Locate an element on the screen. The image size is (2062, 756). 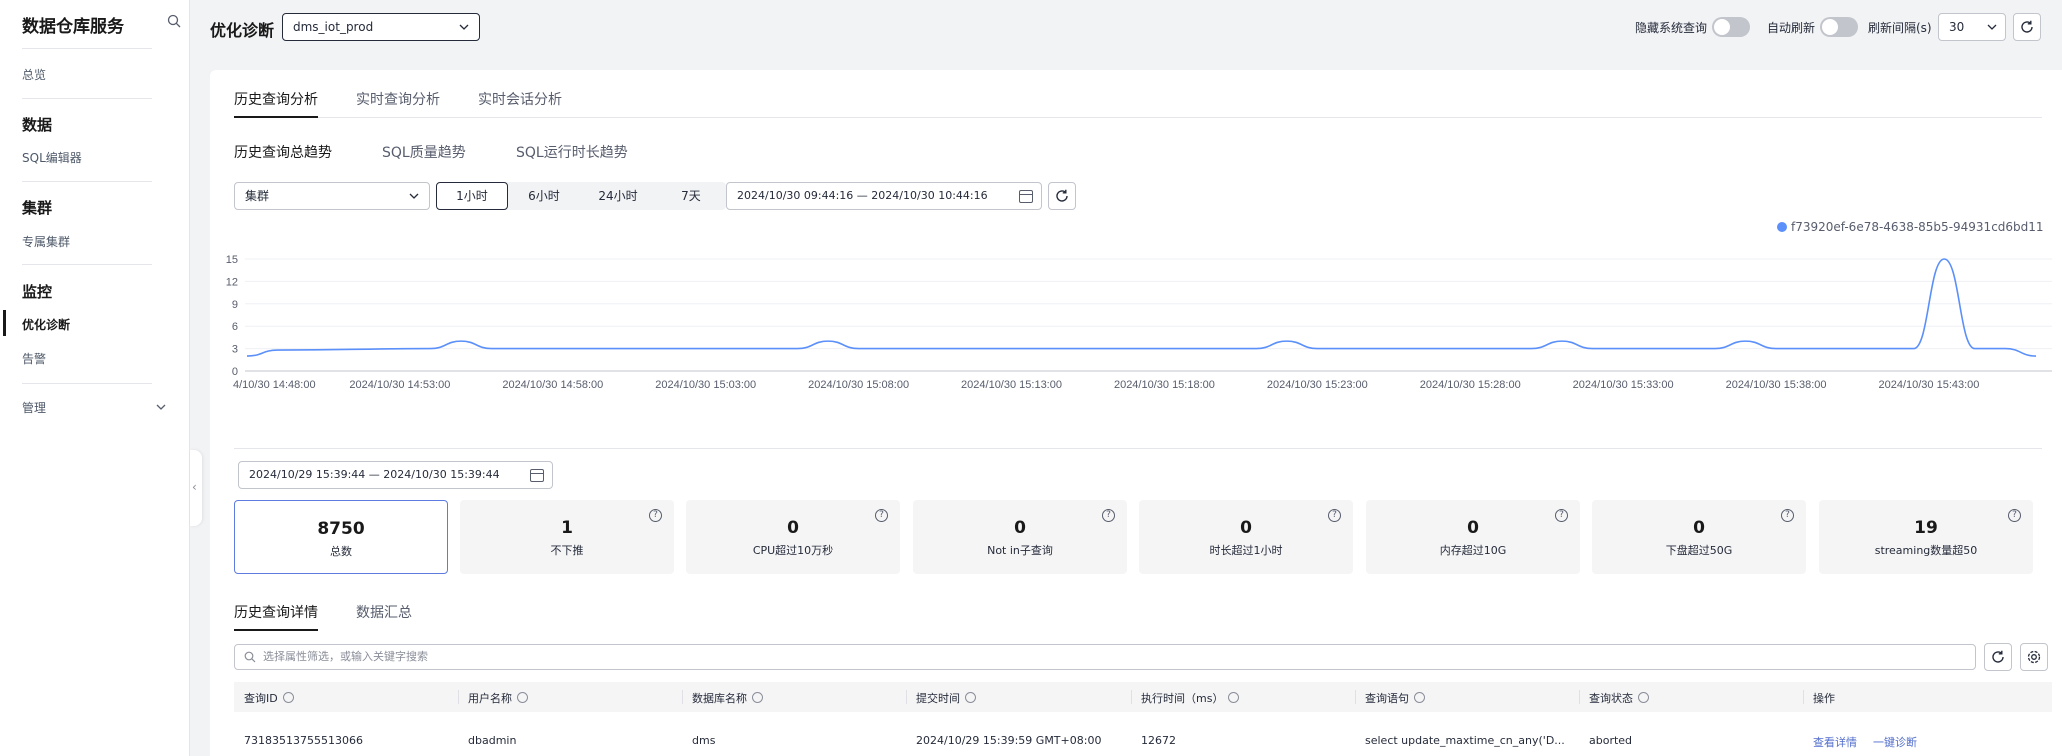
database-select-value: dms_iot_prod is located at coordinates (333, 27).